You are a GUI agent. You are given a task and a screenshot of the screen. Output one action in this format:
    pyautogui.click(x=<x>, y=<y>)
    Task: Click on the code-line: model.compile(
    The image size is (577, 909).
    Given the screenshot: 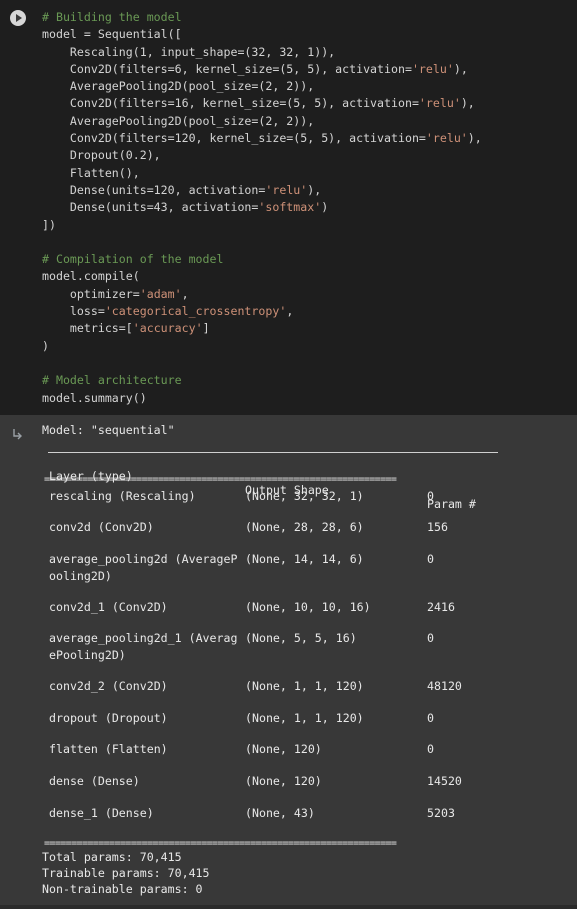 What is the action you would take?
    pyautogui.click(x=262, y=276)
    